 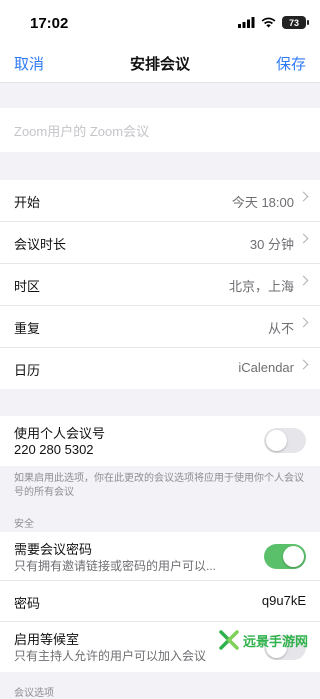 I want to click on watermark: 远景手游网, so click(x=266, y=640).